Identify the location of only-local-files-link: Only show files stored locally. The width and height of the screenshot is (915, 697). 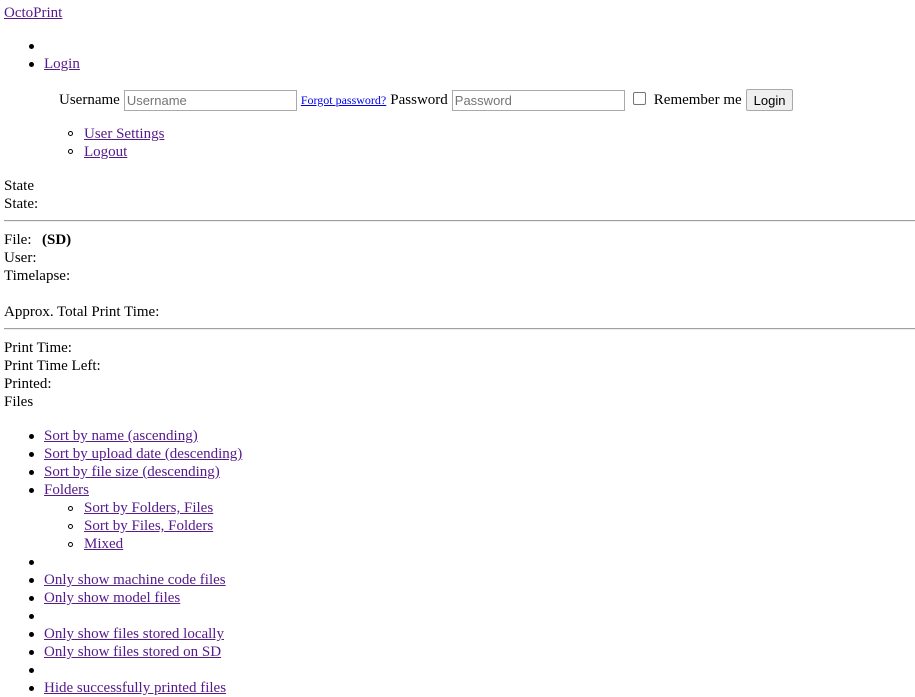
(134, 634).